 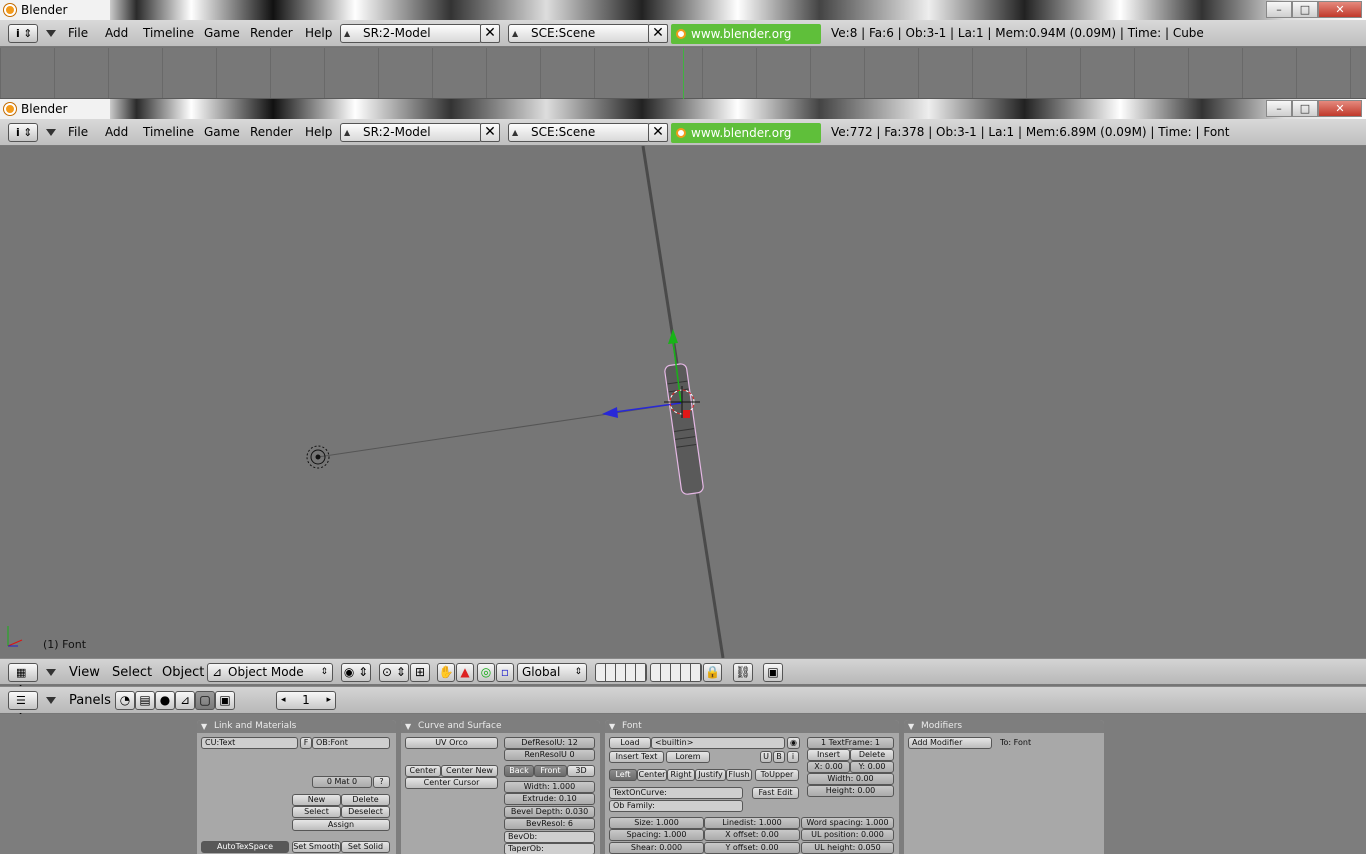 I want to click on word-spacing-field: Word spacing: 1.000, so click(x=847, y=823).